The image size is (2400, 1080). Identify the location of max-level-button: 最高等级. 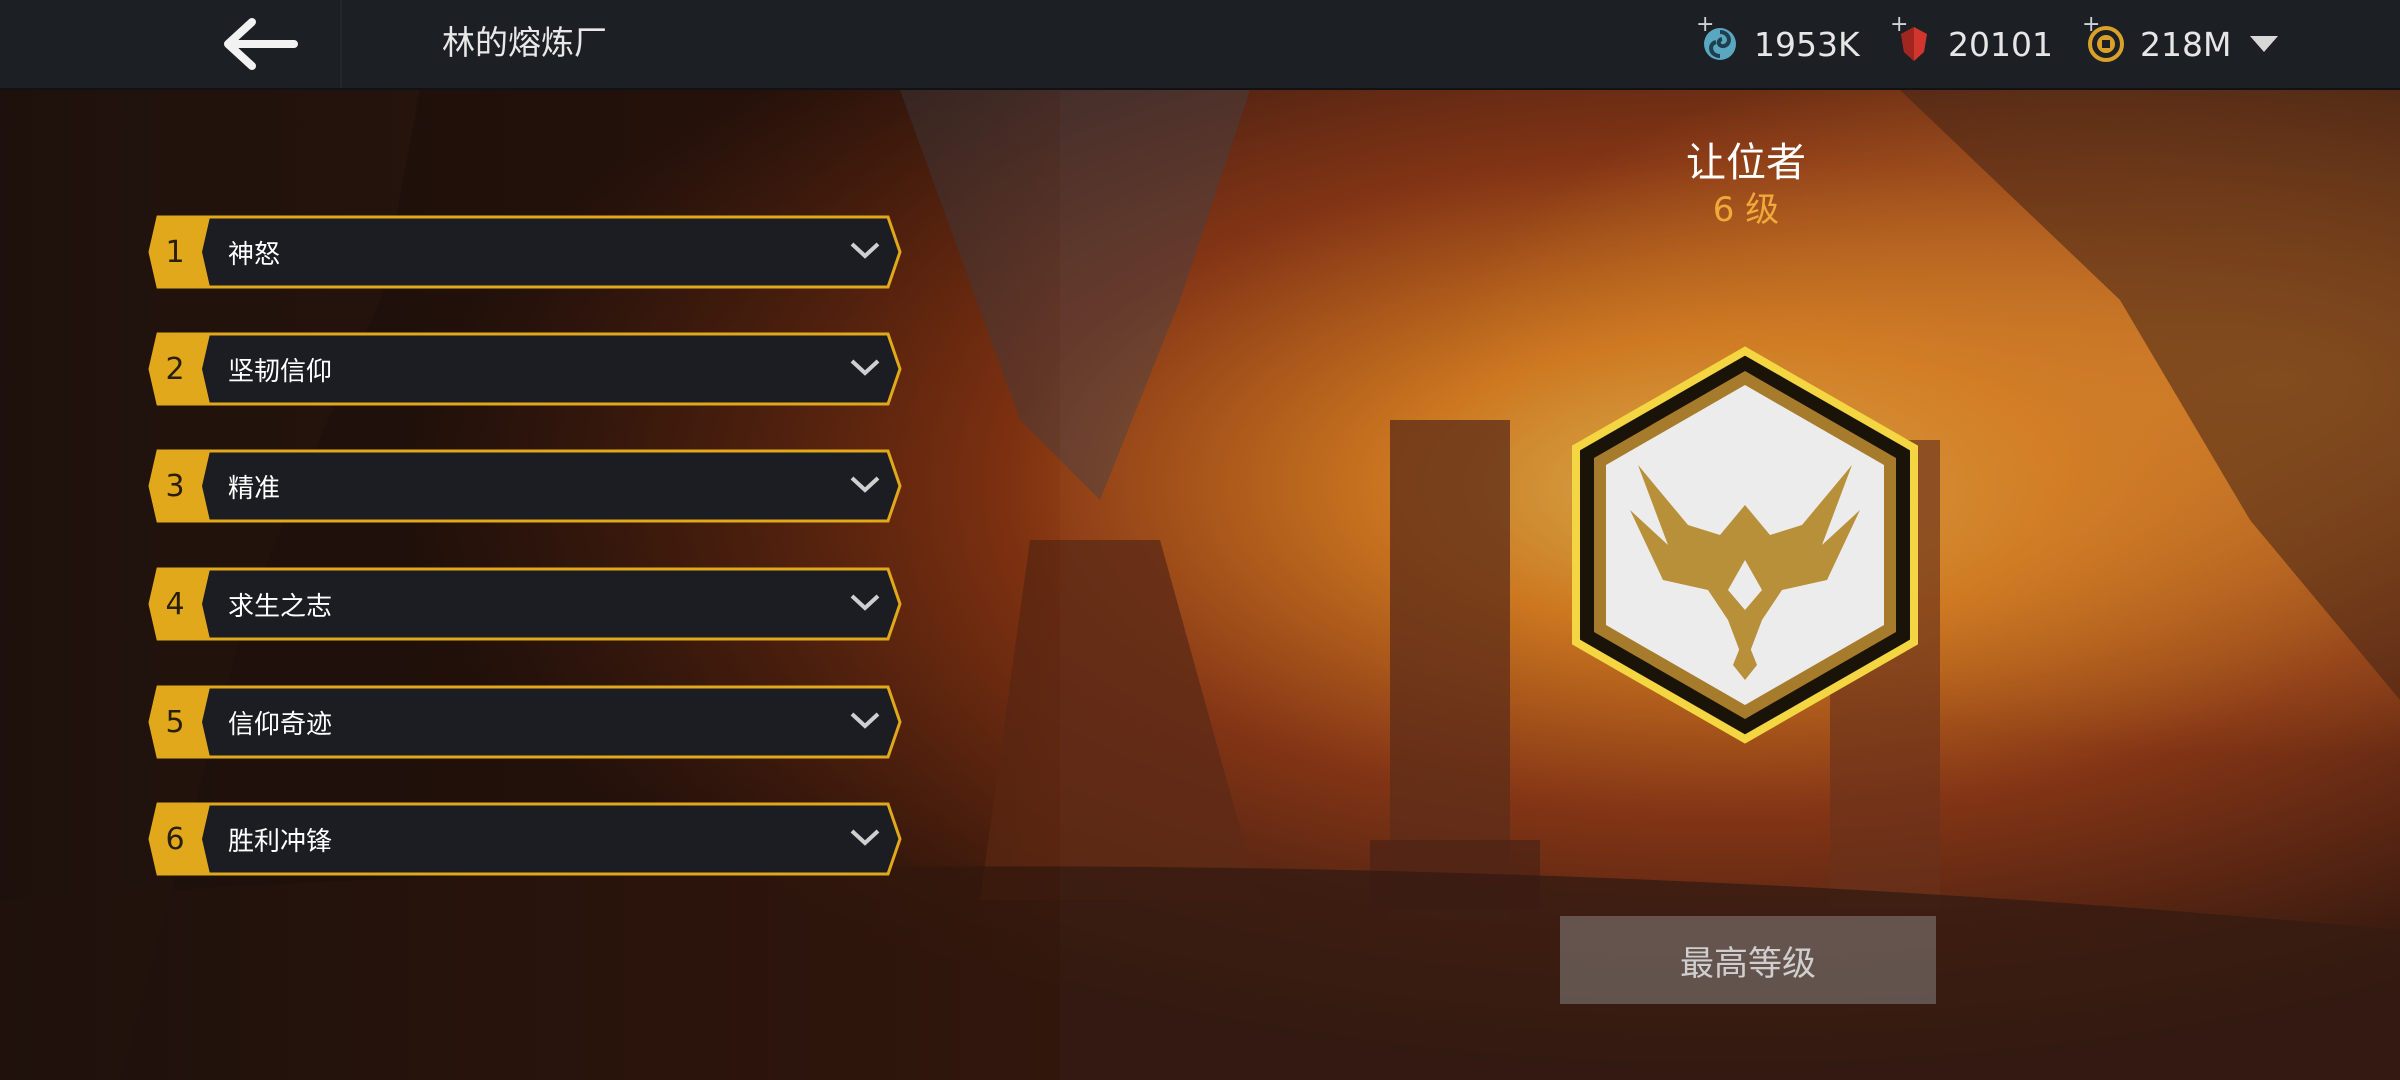
(1748, 960).